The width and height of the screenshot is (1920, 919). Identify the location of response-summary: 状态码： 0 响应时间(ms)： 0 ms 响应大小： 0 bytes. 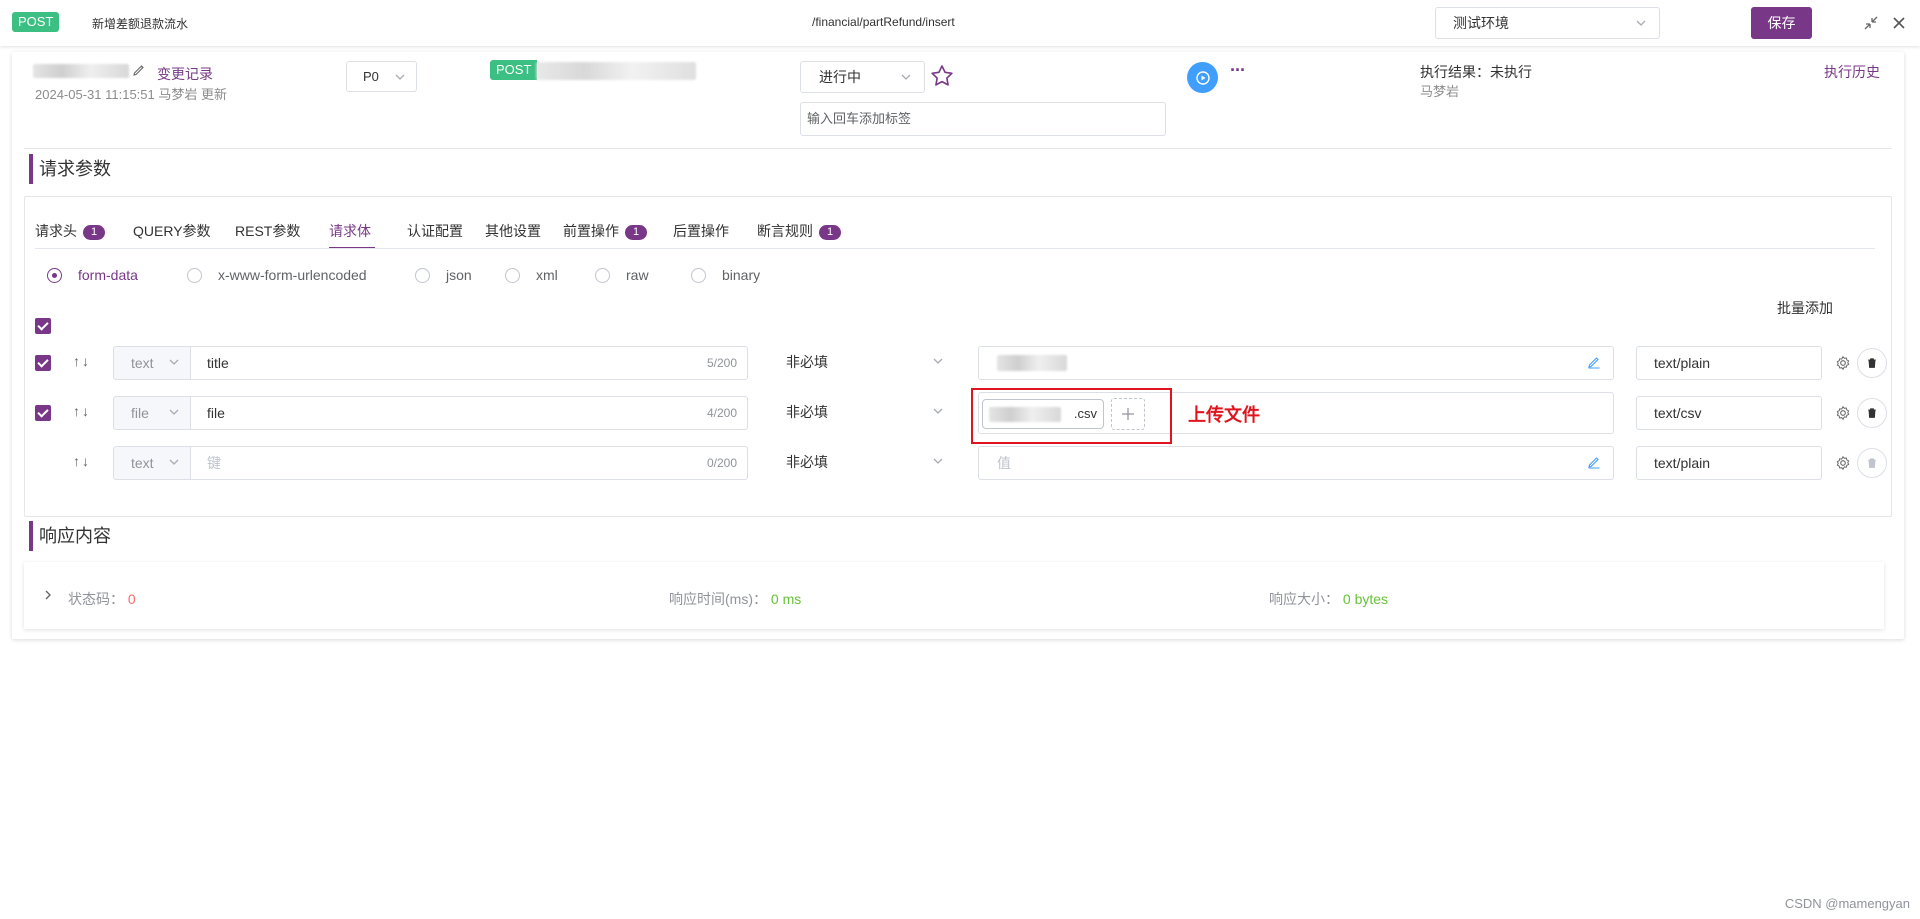
(954, 595).